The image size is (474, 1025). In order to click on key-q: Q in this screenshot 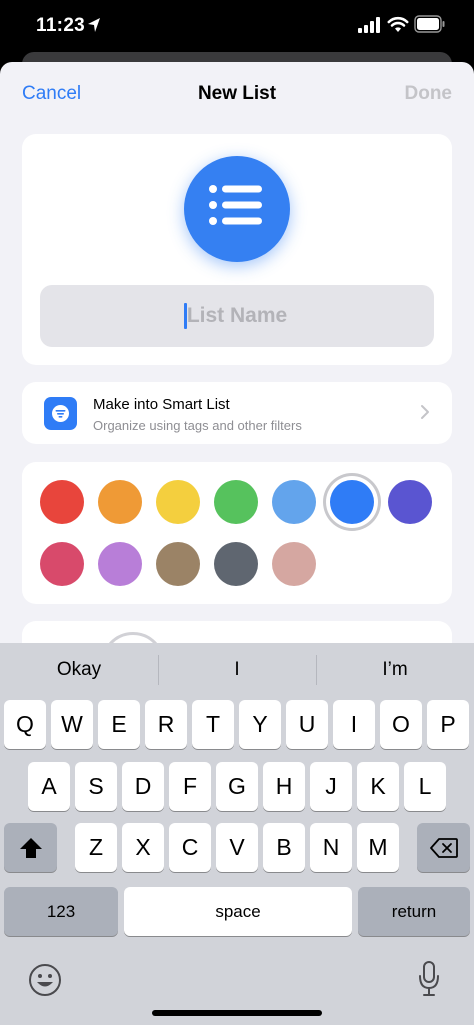, I will do `click(25, 724)`.